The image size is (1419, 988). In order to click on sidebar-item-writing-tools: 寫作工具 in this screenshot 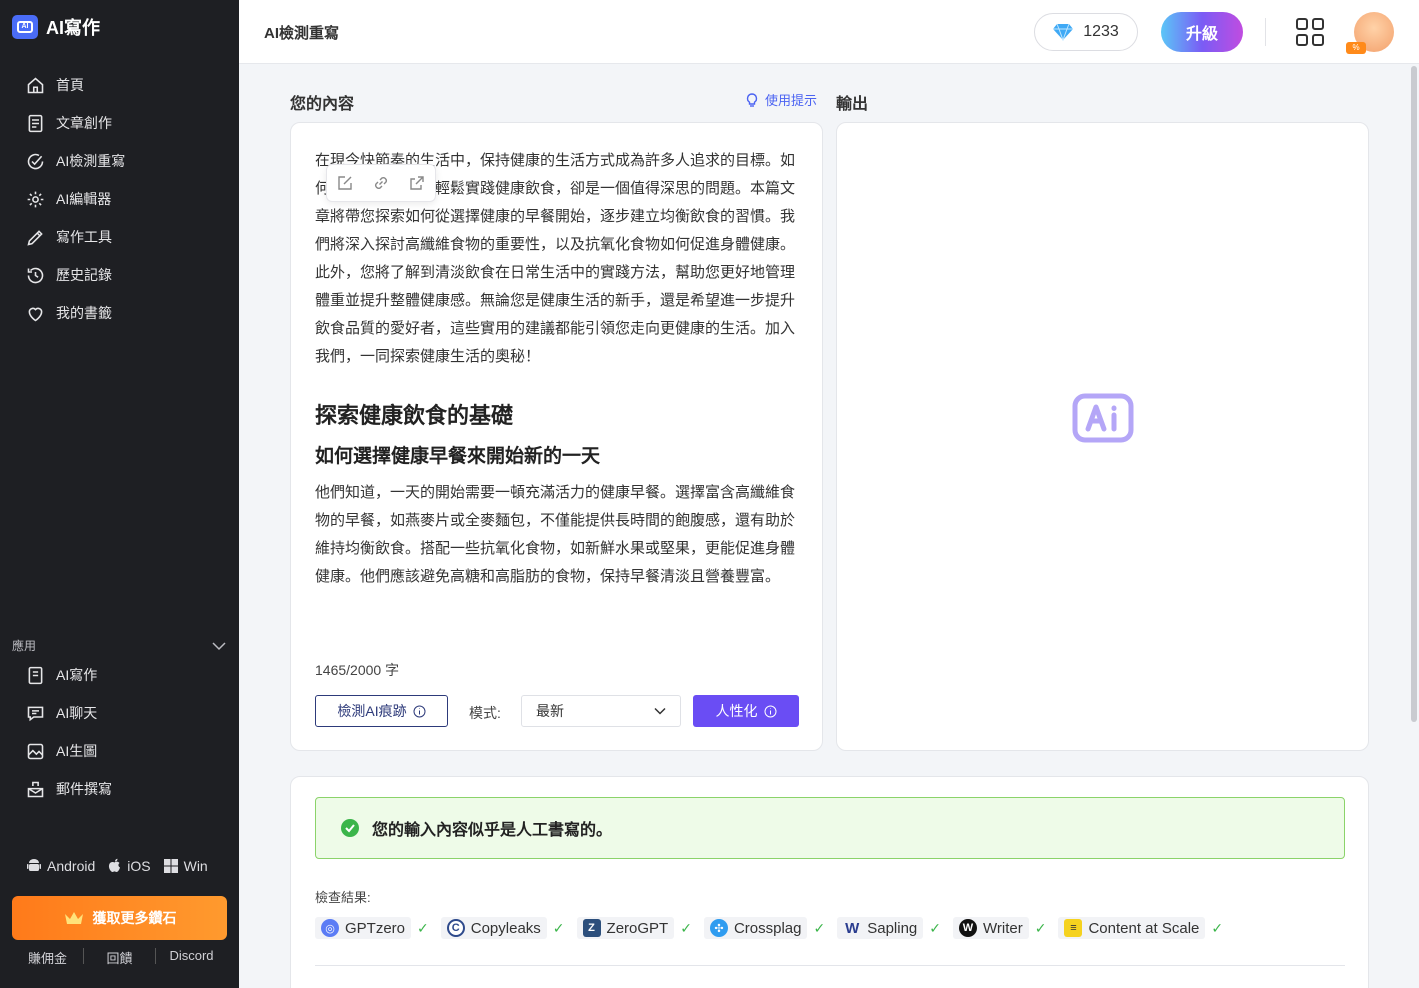, I will do `click(119, 237)`.